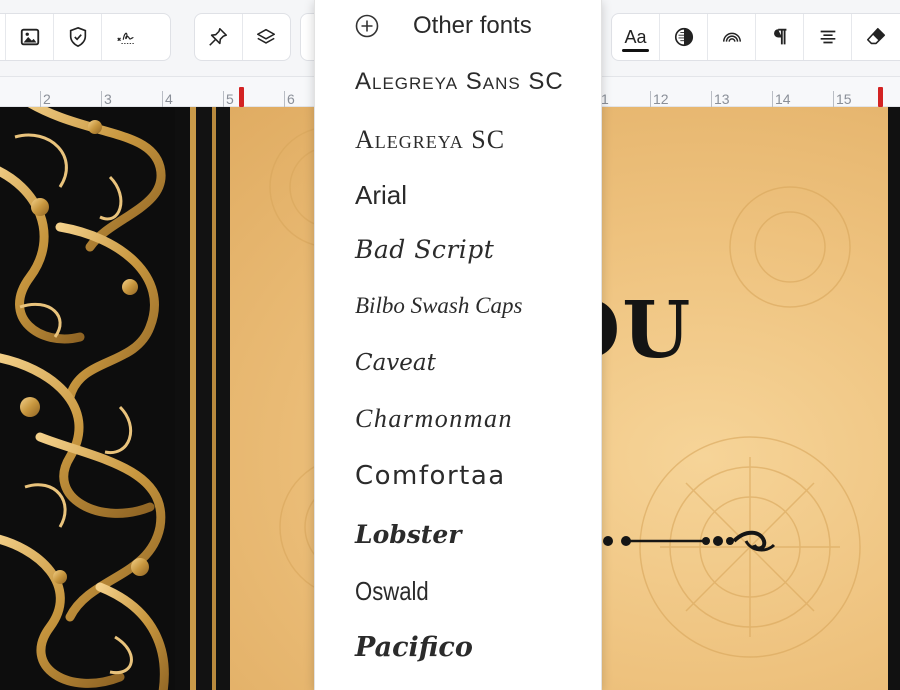 The height and width of the screenshot is (690, 900). I want to click on font-option-pacifico: Pacifico, so click(458, 648).